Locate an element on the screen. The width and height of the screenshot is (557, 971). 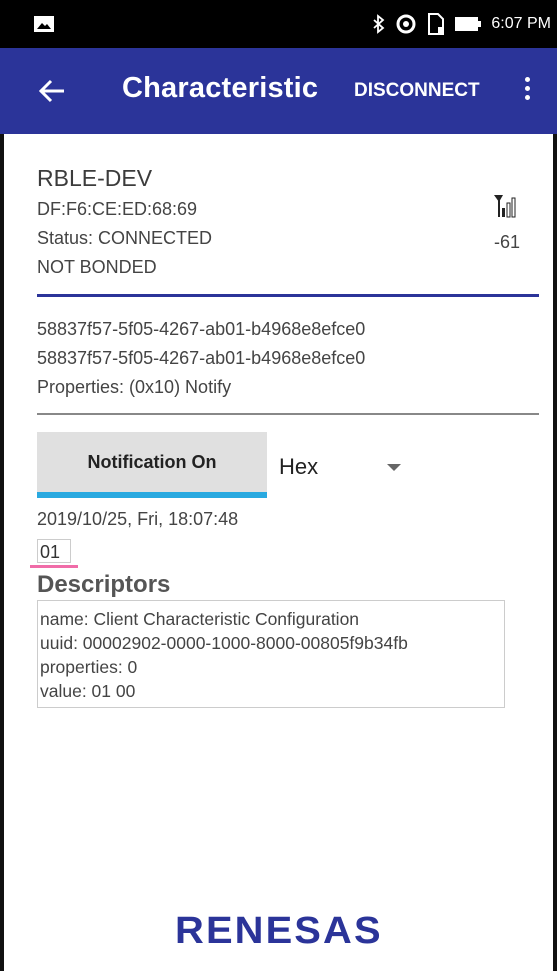
frame-border-right is located at coordinates (555, 552).